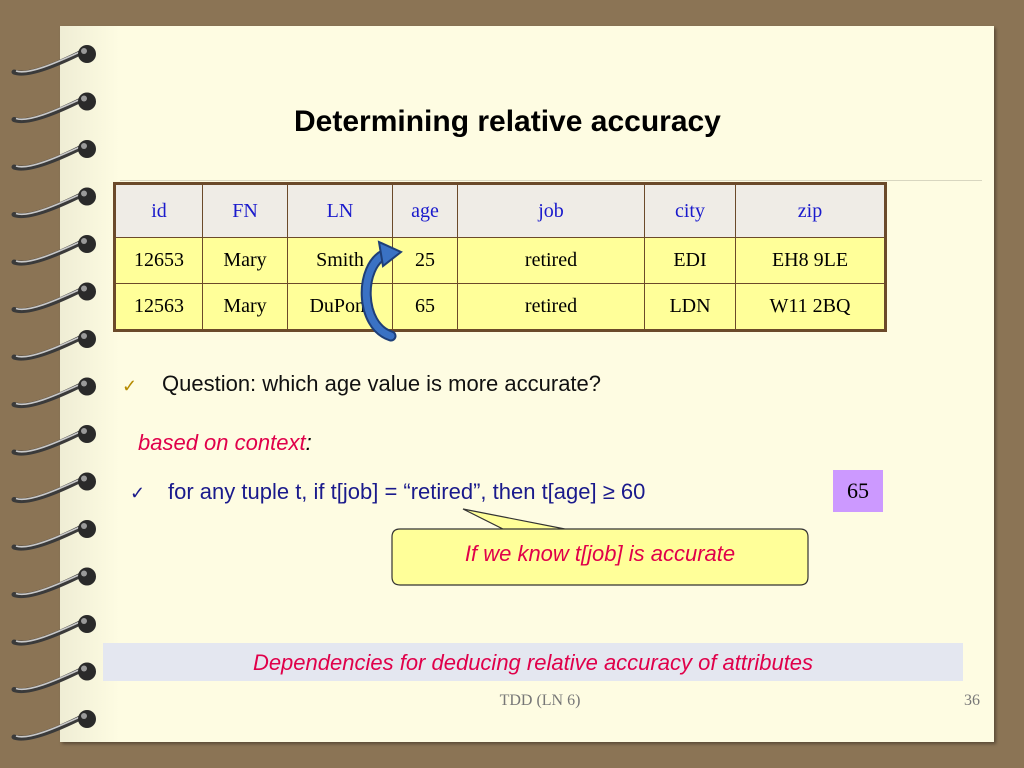 The width and height of the screenshot is (1024, 768). What do you see at coordinates (810, 210) in the screenshot?
I see `header-zip: zip` at bounding box center [810, 210].